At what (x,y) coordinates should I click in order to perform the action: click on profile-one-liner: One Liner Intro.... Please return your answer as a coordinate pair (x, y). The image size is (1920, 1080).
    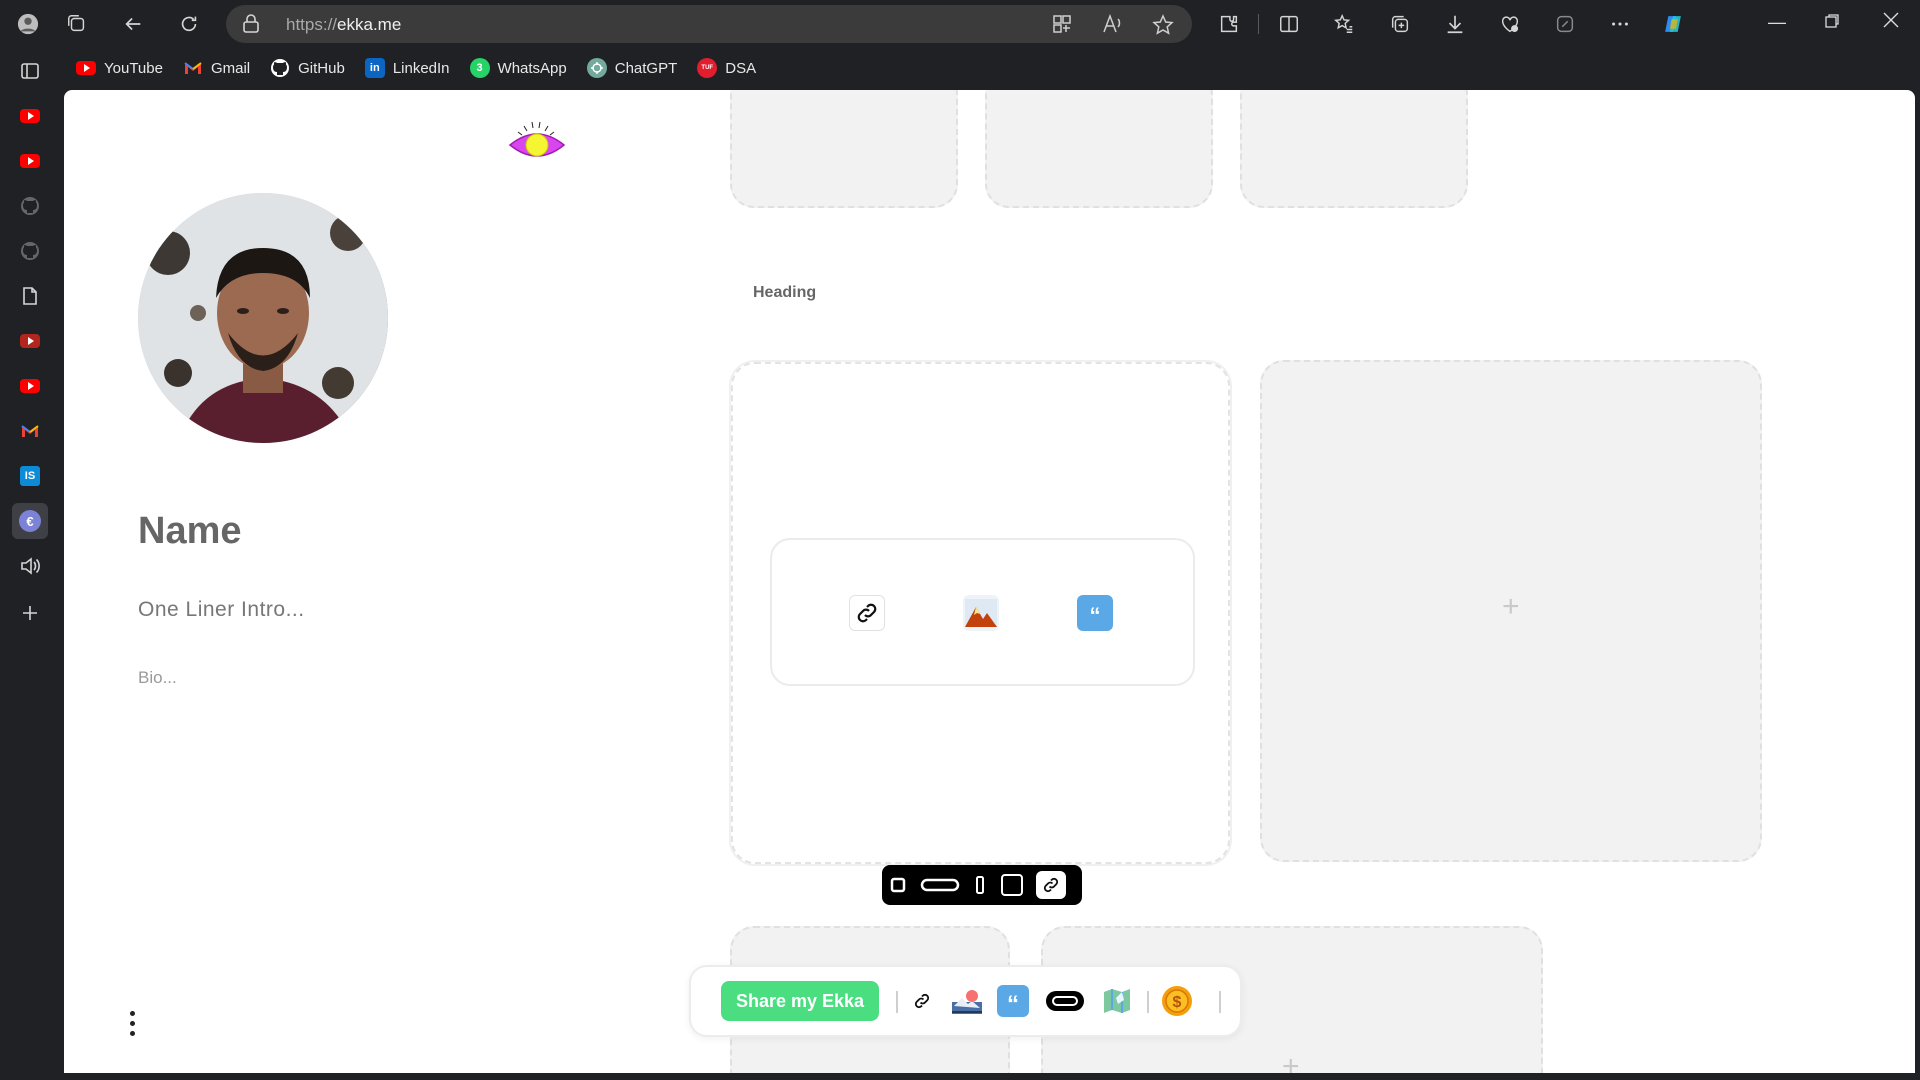
    Looking at the image, I should click on (221, 610).